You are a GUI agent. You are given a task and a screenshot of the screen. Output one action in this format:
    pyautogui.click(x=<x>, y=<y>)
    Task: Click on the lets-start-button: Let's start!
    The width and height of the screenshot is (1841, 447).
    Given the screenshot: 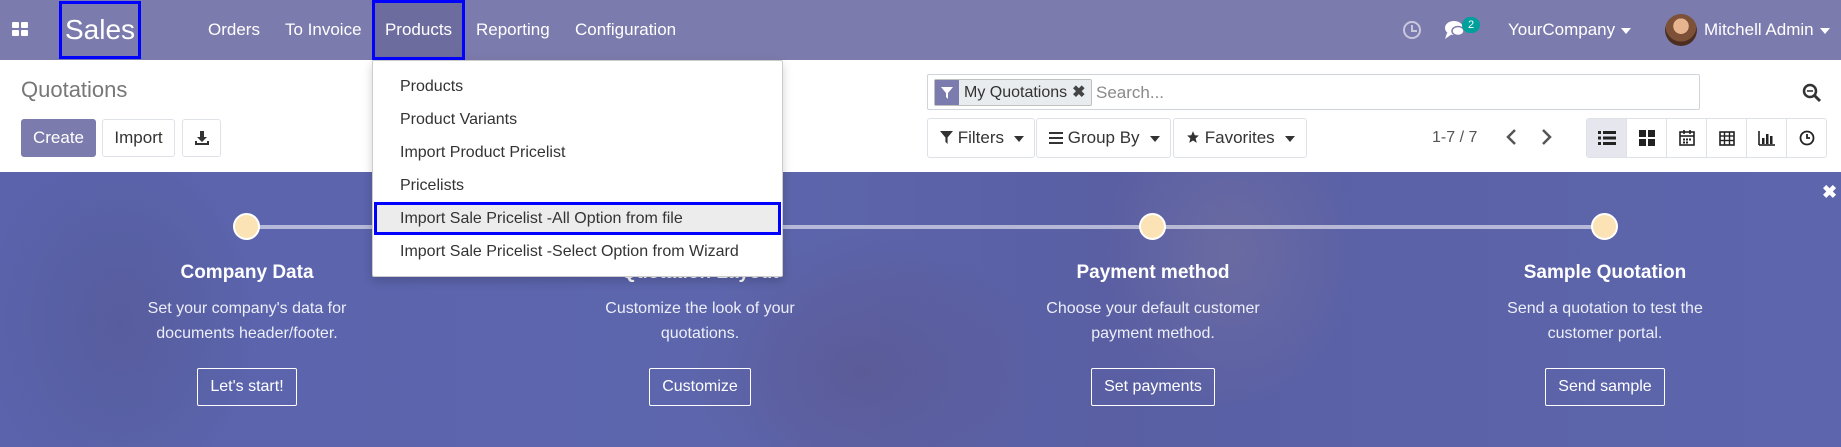 What is the action you would take?
    pyautogui.click(x=247, y=387)
    